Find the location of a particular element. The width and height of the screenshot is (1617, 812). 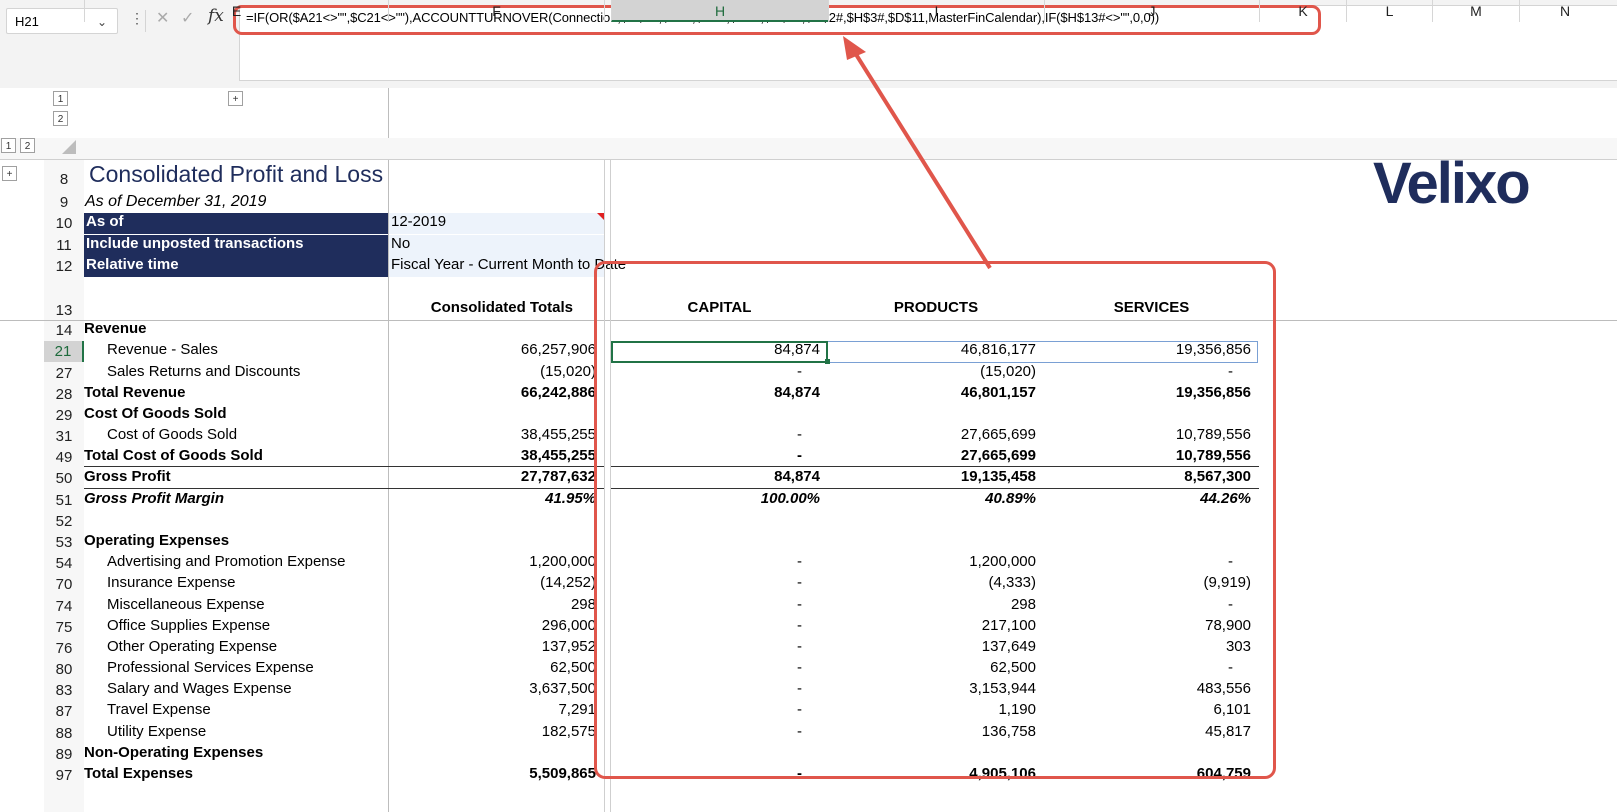

row-header-87: 87 is located at coordinates (64, 711).